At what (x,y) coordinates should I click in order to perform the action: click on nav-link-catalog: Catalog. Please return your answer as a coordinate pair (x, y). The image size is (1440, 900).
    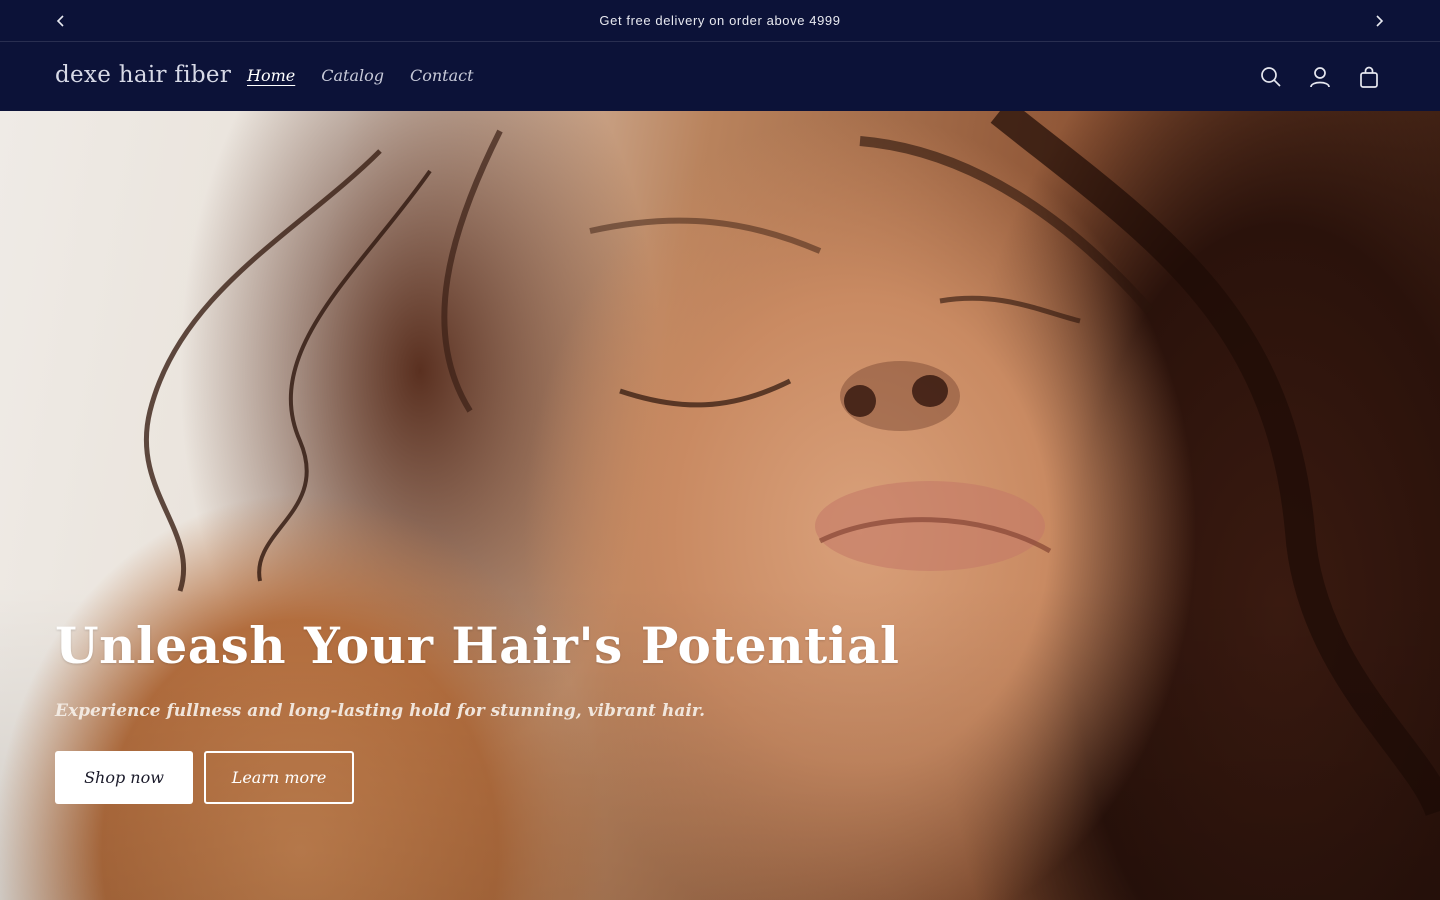
    Looking at the image, I should click on (352, 75).